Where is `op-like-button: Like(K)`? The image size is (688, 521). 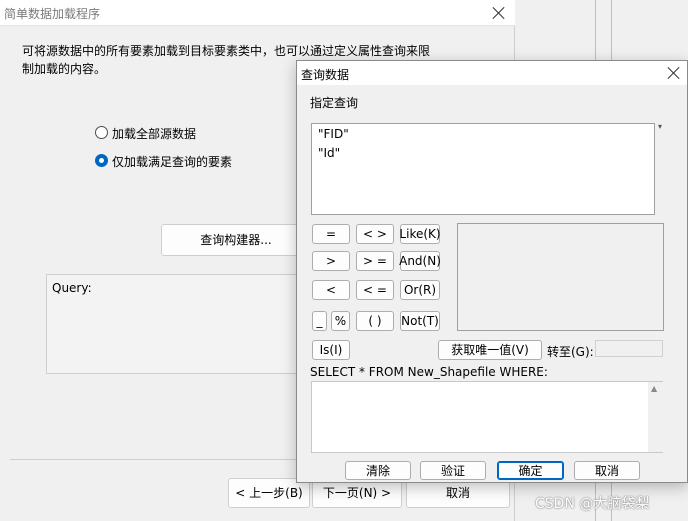
op-like-button: Like(K) is located at coordinates (420, 234).